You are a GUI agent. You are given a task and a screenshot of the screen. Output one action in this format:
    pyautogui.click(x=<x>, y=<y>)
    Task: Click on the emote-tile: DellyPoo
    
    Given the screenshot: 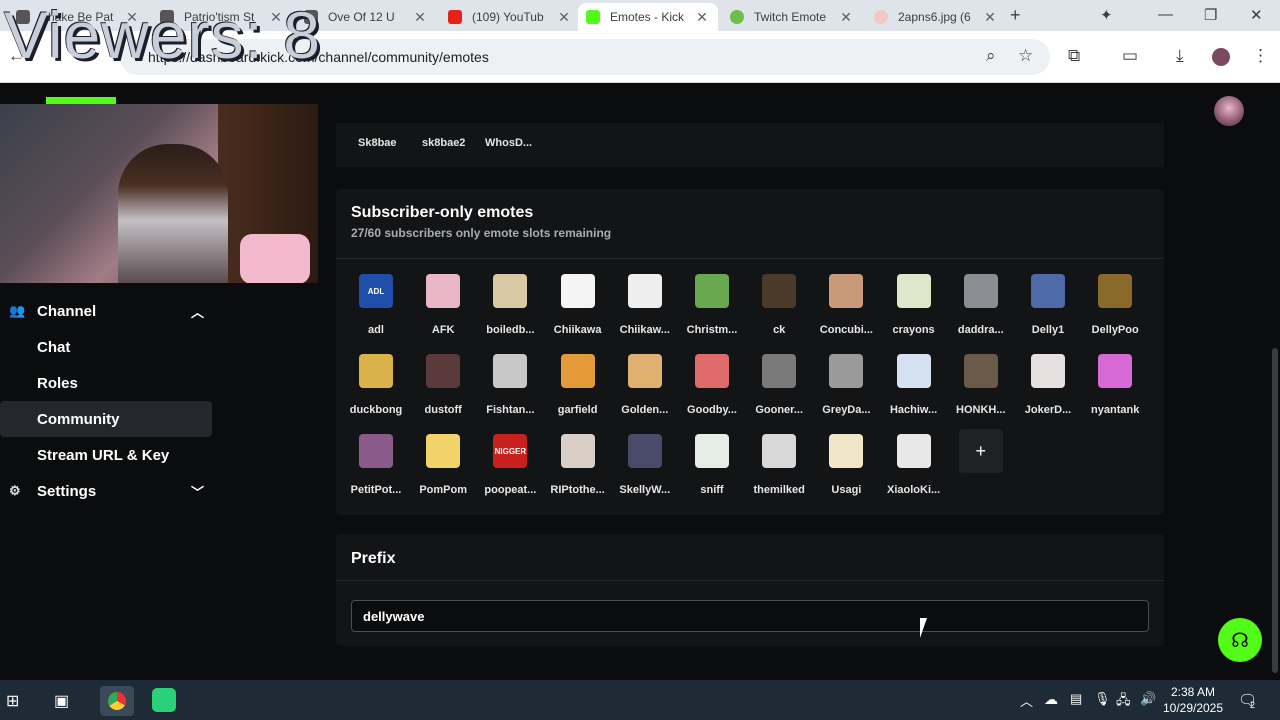 What is the action you would take?
    pyautogui.click(x=1115, y=305)
    